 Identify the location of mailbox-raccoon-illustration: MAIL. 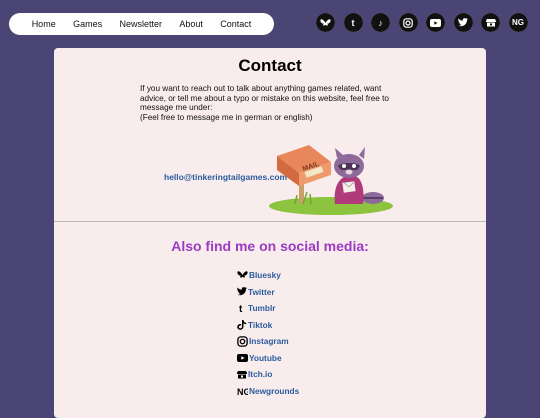
(331, 180).